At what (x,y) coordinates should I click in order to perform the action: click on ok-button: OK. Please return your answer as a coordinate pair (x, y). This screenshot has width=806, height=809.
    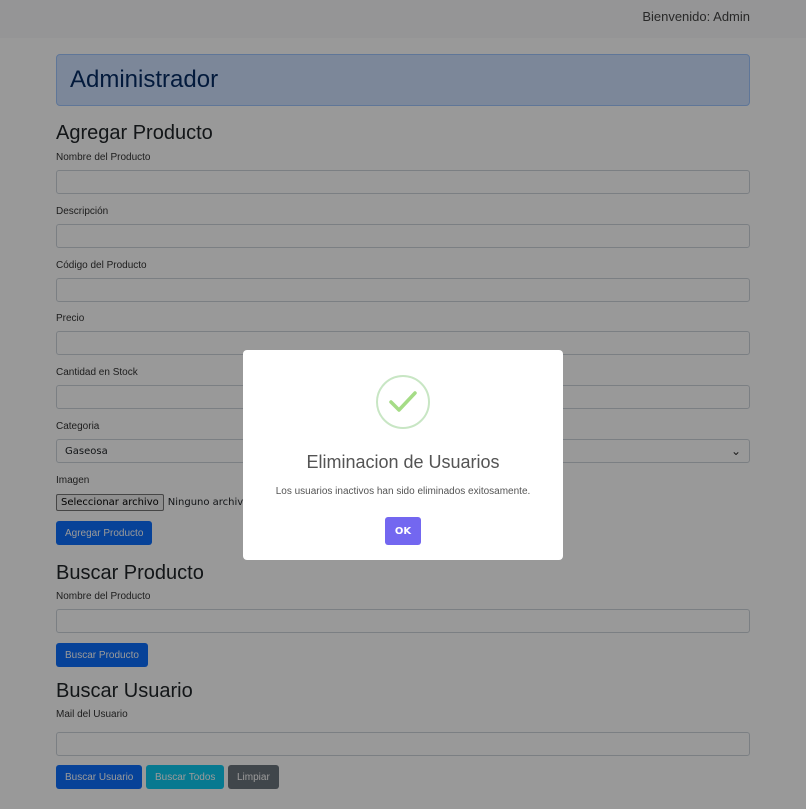
    Looking at the image, I should click on (403, 531).